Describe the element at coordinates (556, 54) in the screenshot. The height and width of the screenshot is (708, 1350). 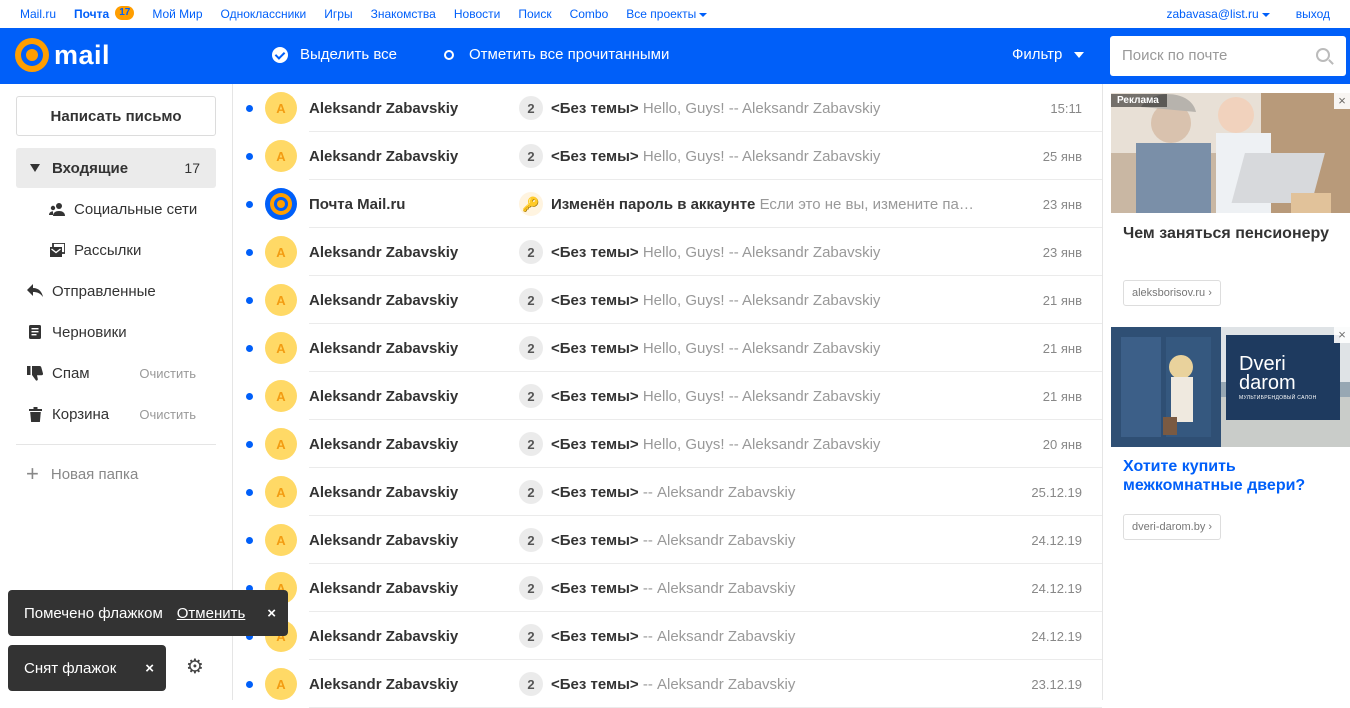
I see `mark-all-read-button: Отметить все прочитанными` at that location.